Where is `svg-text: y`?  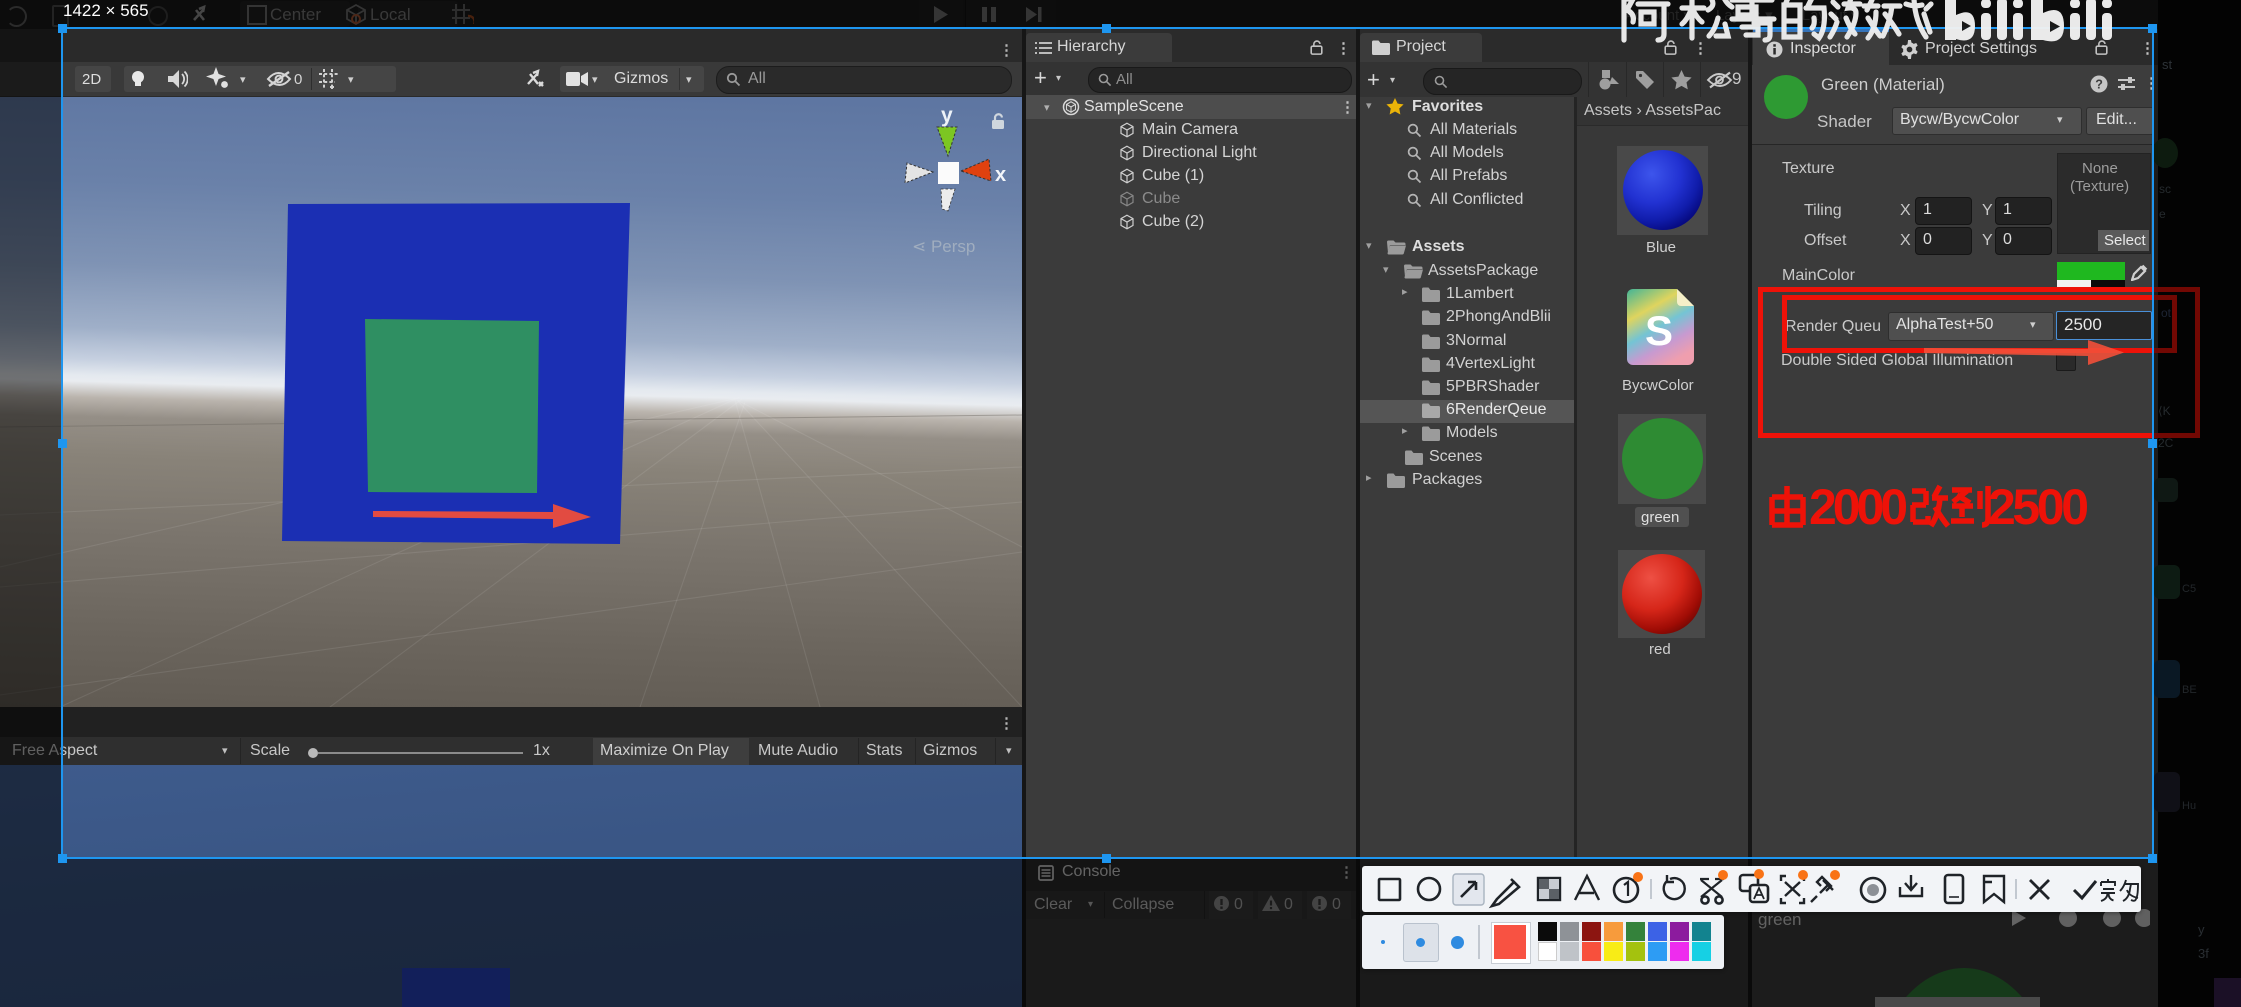
svg-text: y is located at coordinates (947, 116).